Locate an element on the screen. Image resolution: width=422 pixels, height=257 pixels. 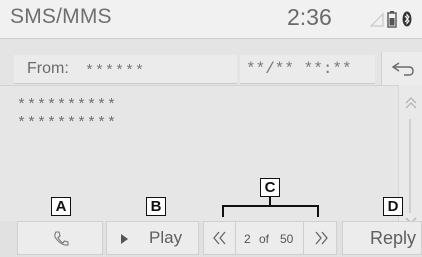
back-button is located at coordinates (401, 68).